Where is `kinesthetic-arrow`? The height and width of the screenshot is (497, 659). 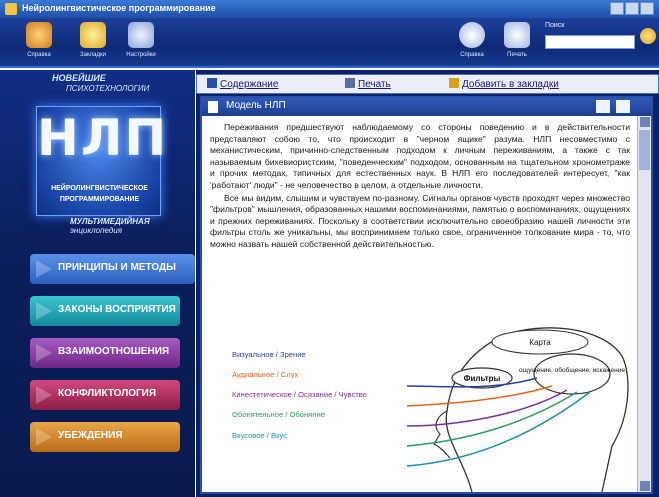 kinesthetic-arrow is located at coordinates (487, 408).